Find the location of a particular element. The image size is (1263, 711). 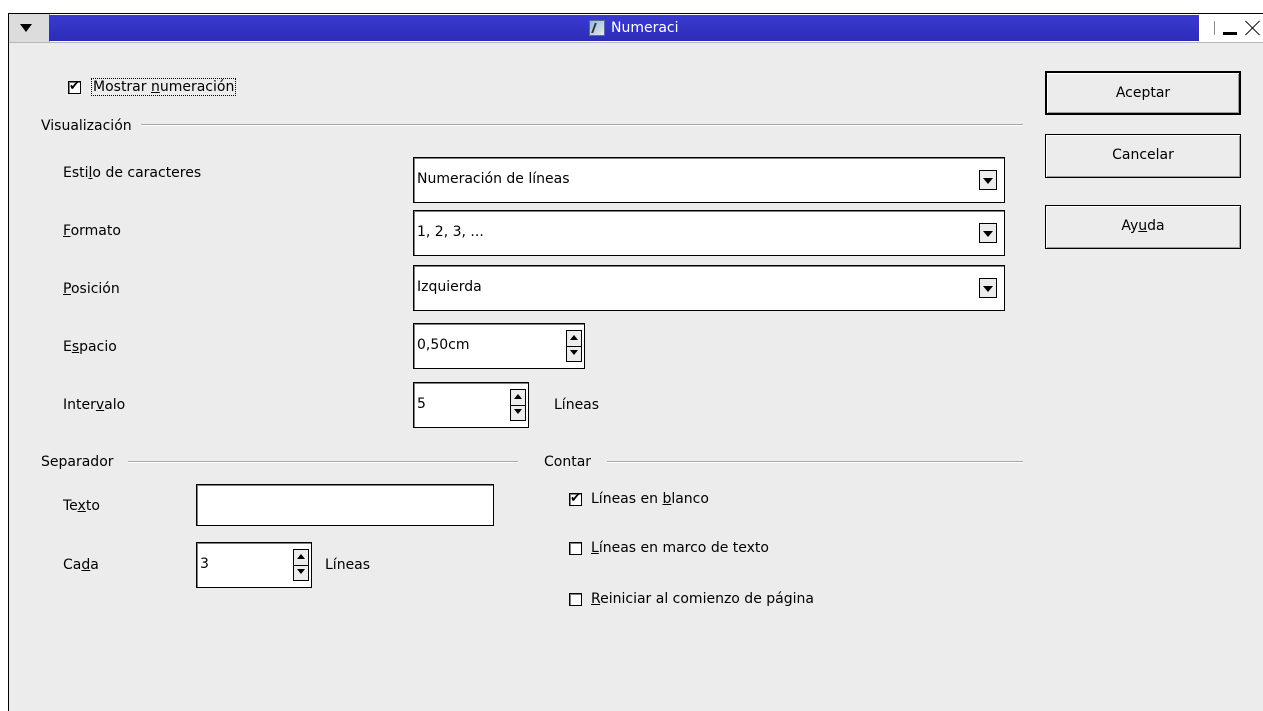

char-style-select: Numeración de líneas is located at coordinates (709, 180).